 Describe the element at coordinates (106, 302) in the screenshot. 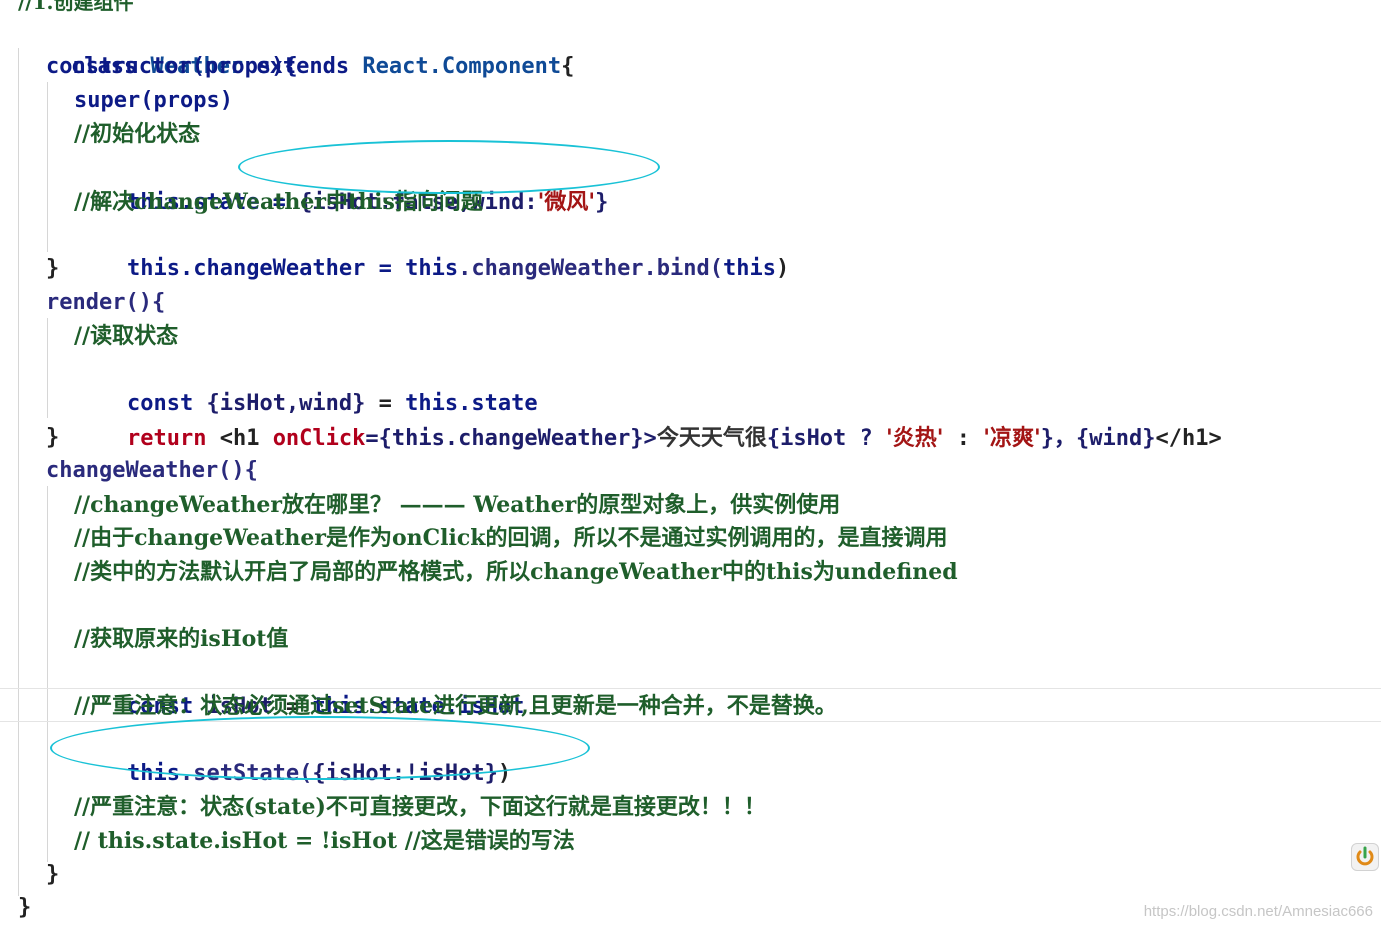

I see `code-line: render(){` at that location.